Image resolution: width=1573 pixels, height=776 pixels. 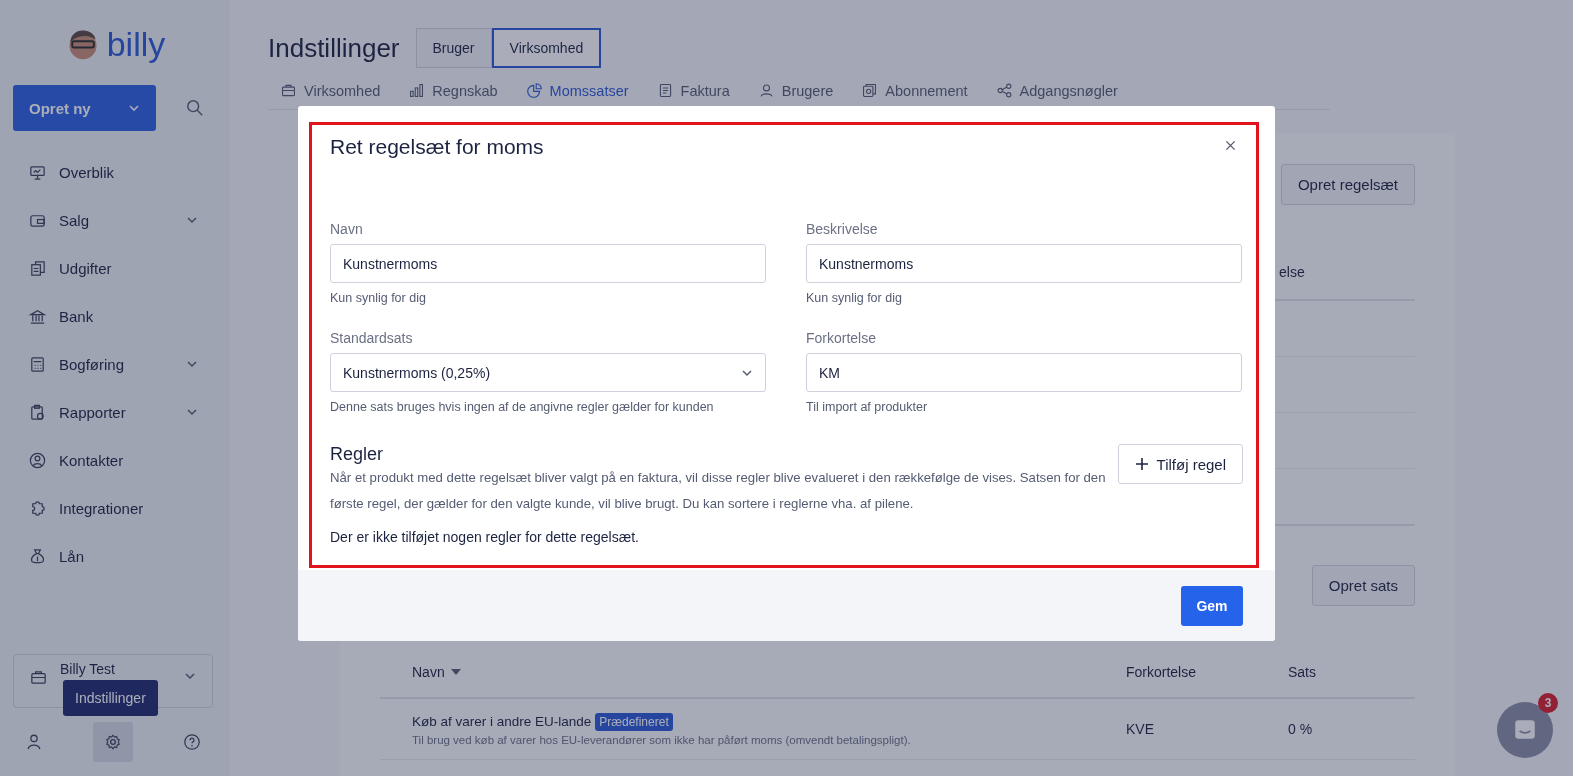 I want to click on logo-text: billy, so click(x=136, y=44).